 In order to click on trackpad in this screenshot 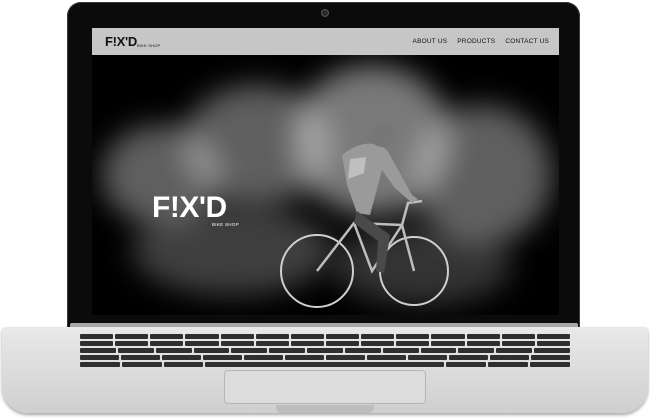, I will do `click(325, 387)`.